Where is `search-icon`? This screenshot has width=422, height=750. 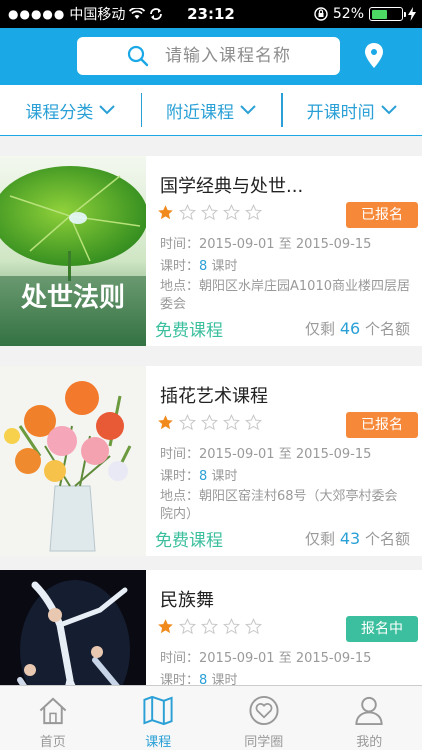 search-icon is located at coordinates (138, 56).